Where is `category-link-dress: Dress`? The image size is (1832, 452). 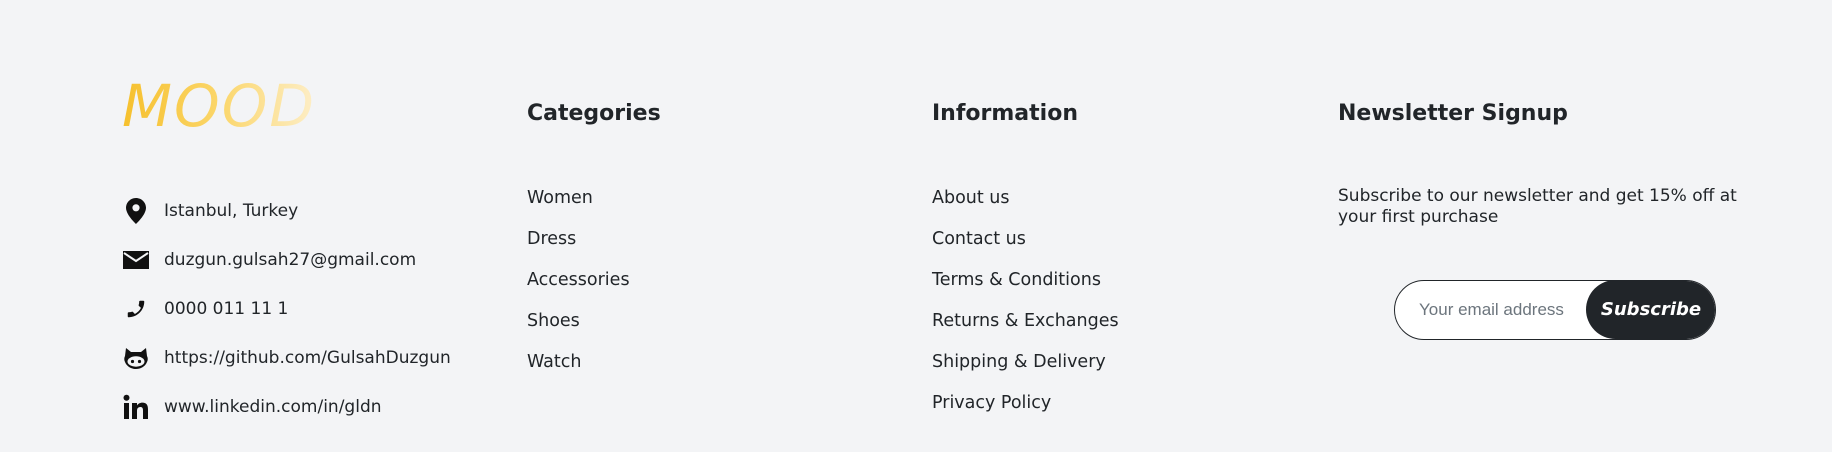
category-link-dress: Dress is located at coordinates (551, 239).